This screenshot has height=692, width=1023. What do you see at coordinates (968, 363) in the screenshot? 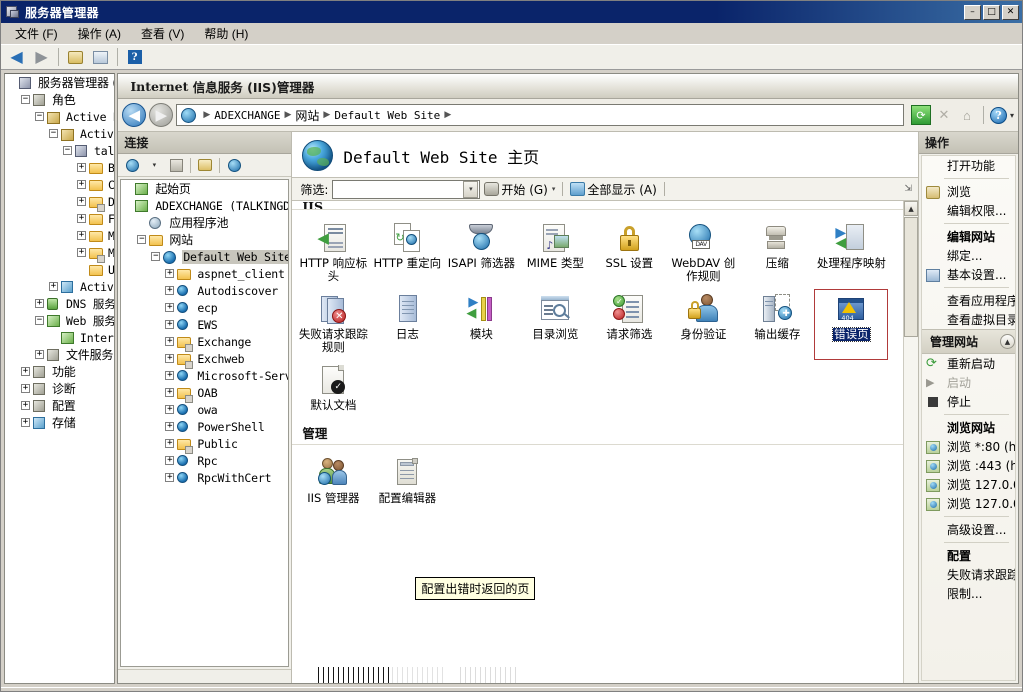
I see `action-item: ⟳ 重新启动` at bounding box center [968, 363].